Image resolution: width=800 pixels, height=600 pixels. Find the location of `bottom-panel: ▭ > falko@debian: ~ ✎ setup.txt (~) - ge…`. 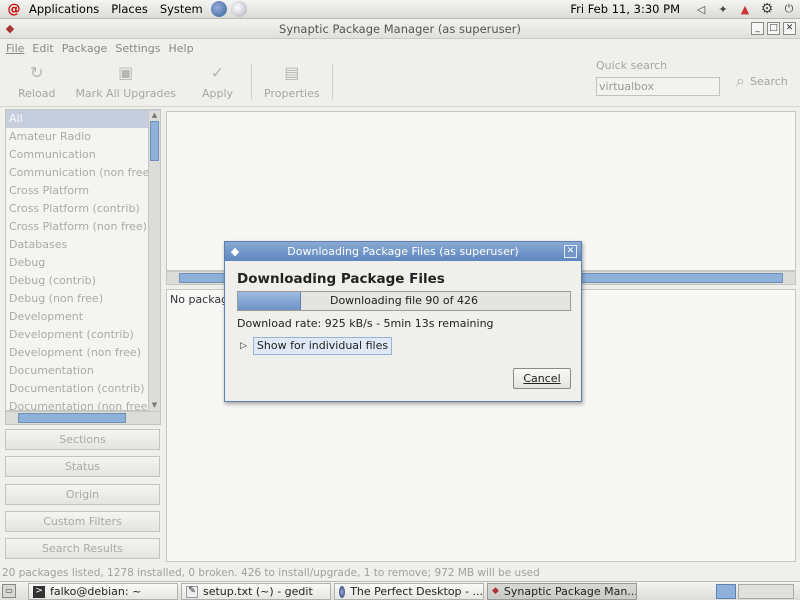

bottom-panel: ▭ > falko@debian: ~ ✎ setup.txt (~) - ge… is located at coordinates (400, 590).